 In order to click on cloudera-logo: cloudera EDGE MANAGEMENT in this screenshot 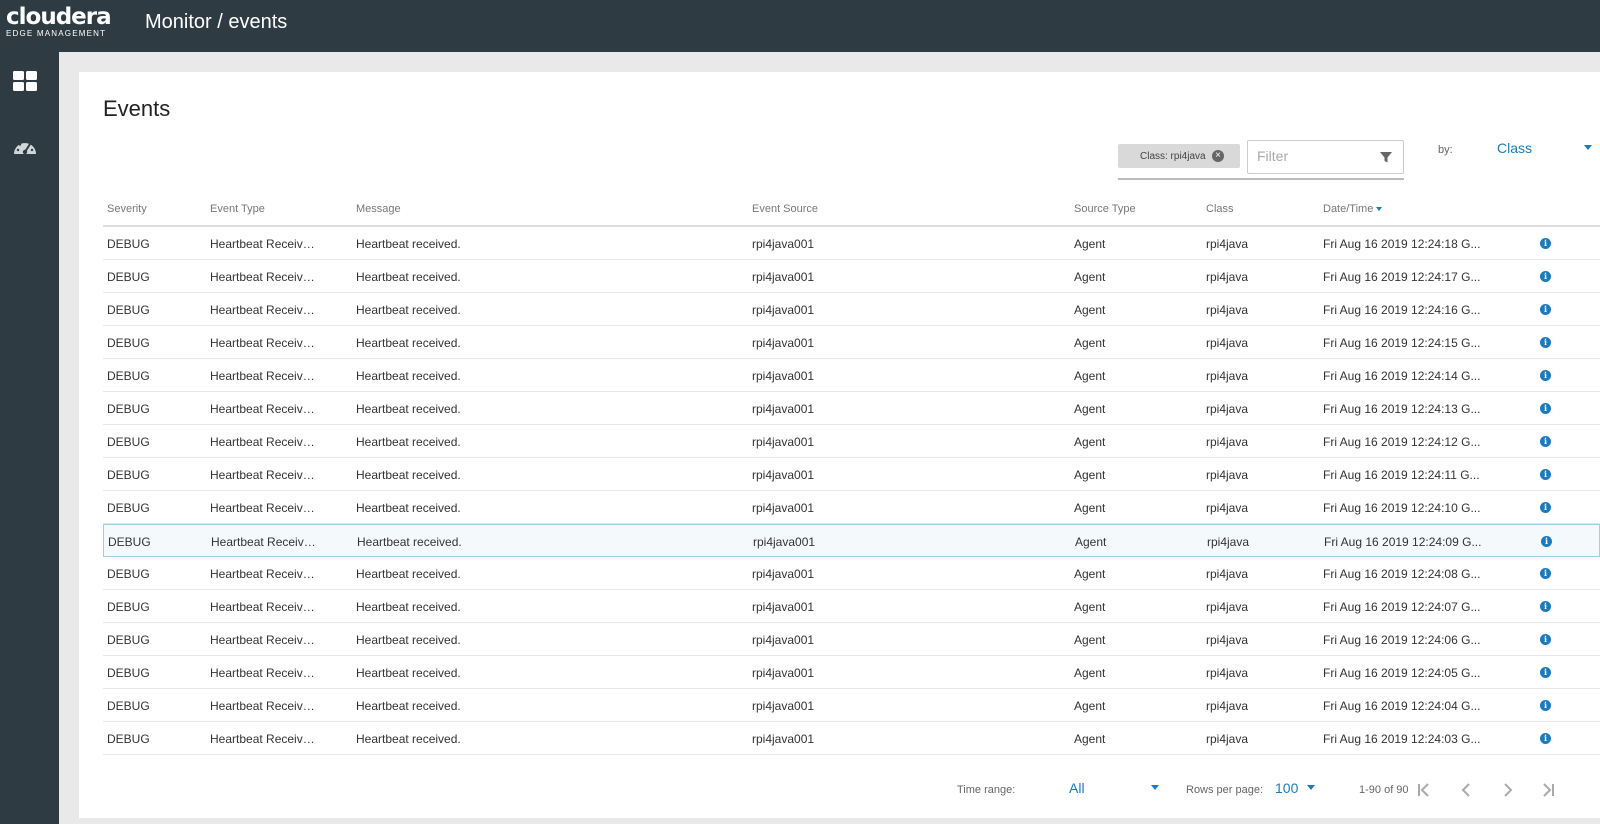, I will do `click(59, 22)`.